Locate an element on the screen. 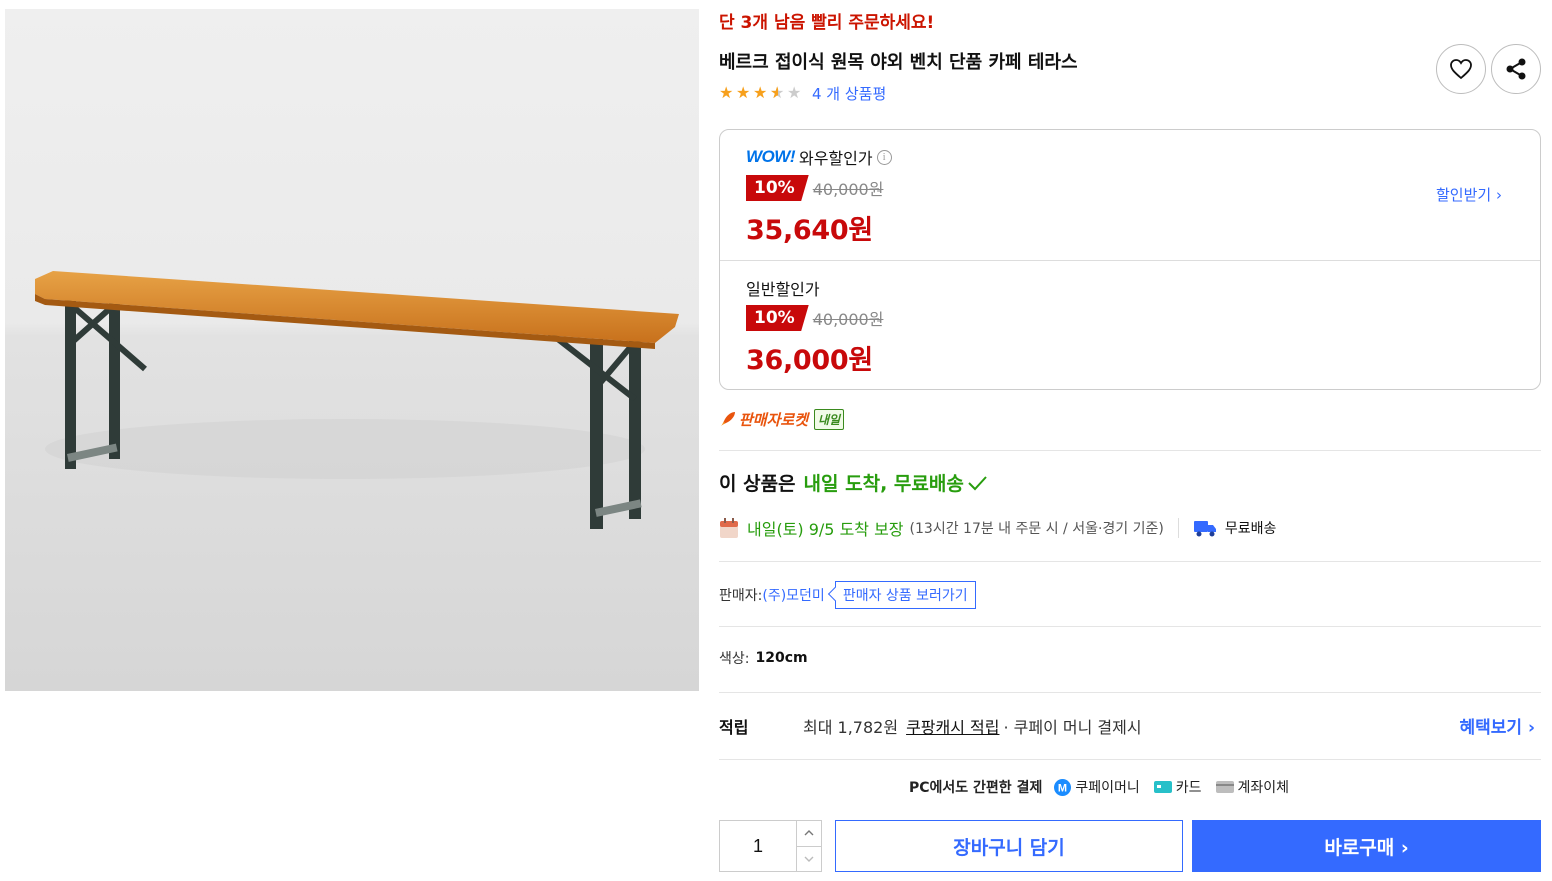 The image size is (1552, 881). wow-price-header: WOW! 와우할인가 i is located at coordinates (819, 157).